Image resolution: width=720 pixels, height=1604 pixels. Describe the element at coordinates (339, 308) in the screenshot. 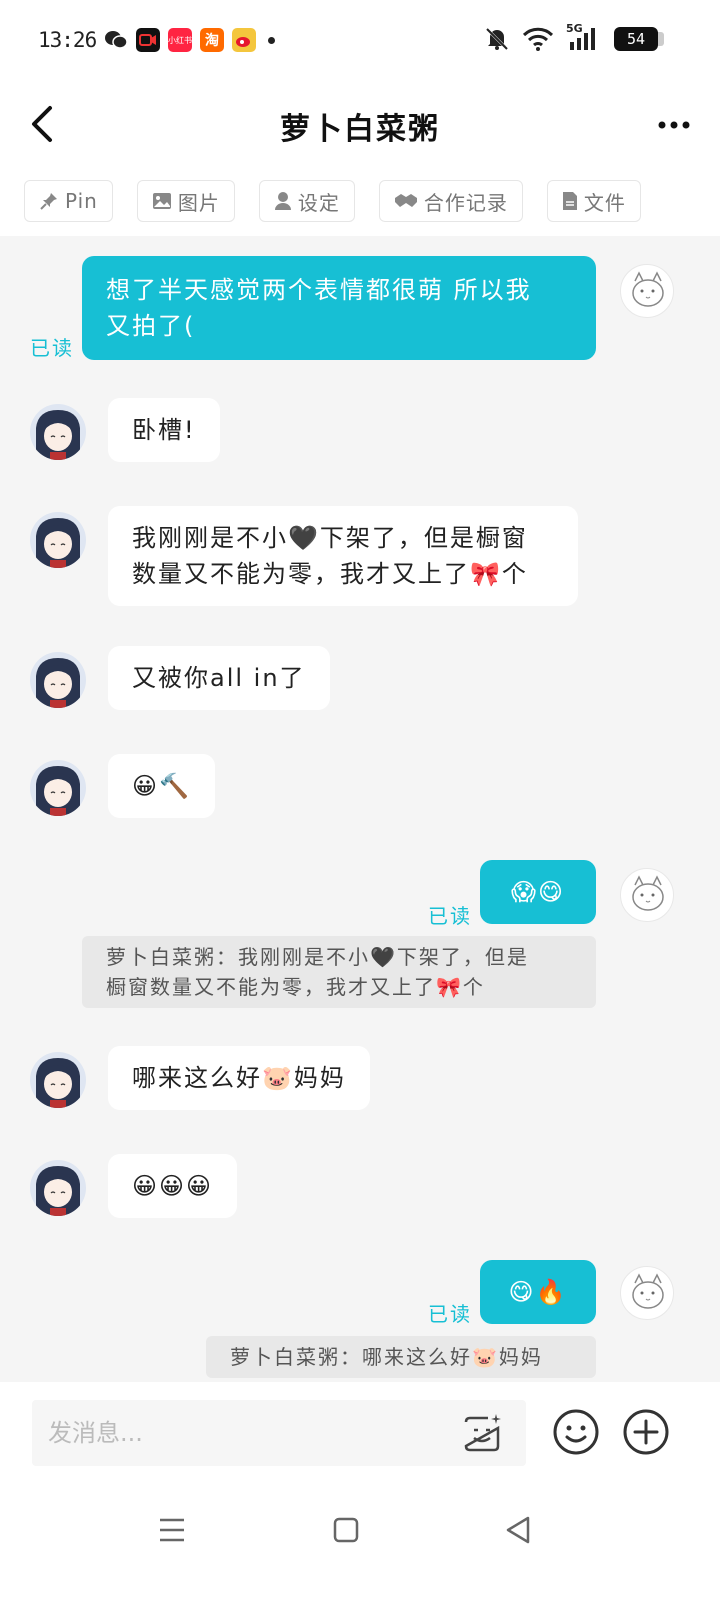

I see `message-bubble-outgoing: 想了半天感觉两个表情都很萌 所以我 又拍了(` at that location.